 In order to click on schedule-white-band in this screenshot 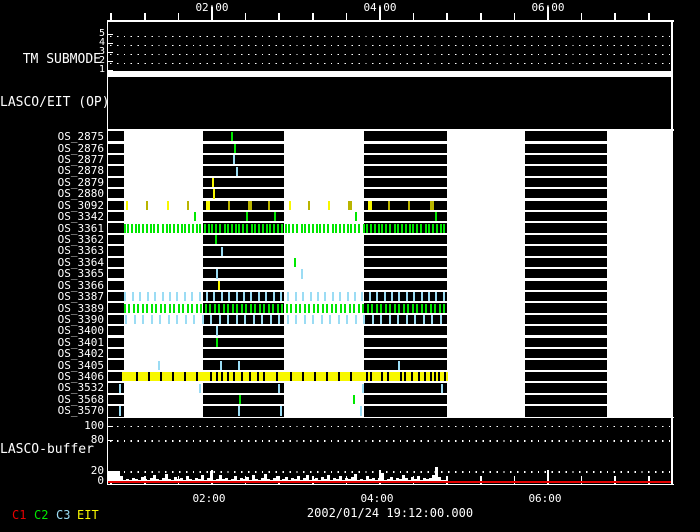, I will do `click(639, 273)`.